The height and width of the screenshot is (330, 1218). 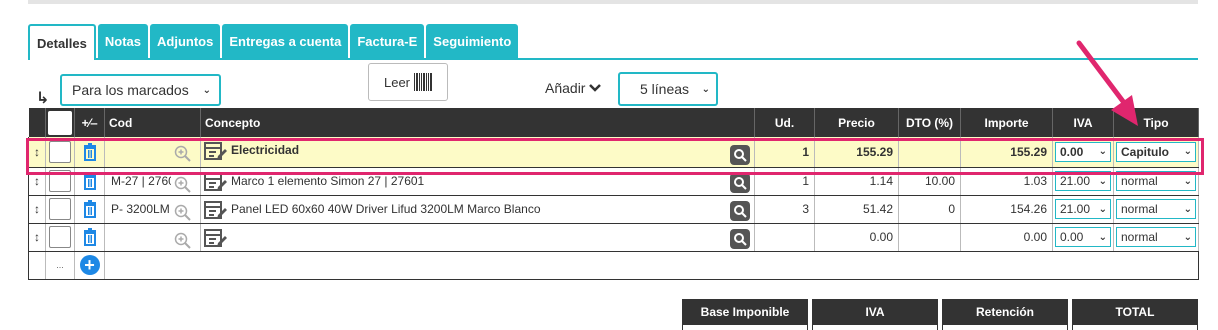 I want to click on precio-cell: 1.14, so click(x=856, y=181).